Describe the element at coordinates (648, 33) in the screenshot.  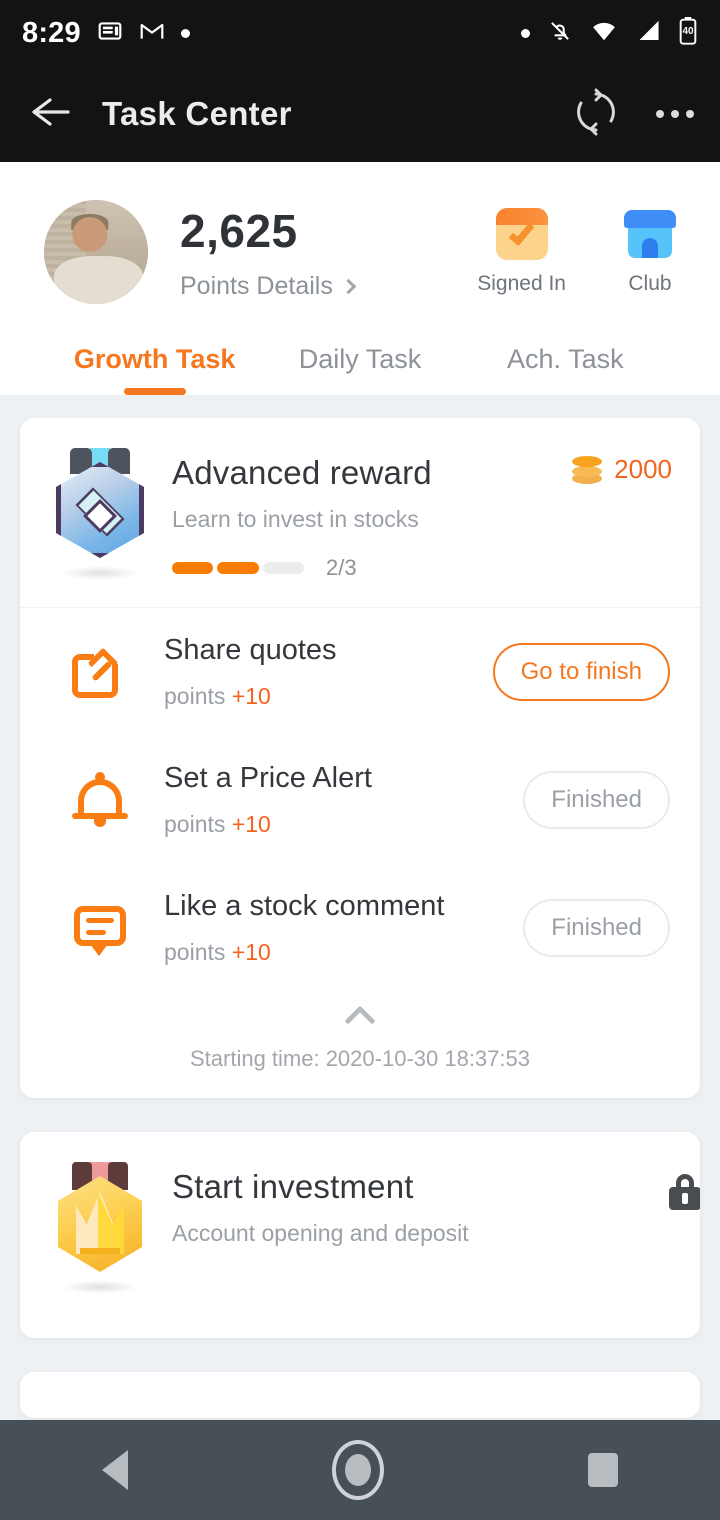
I see `signal-icon` at that location.